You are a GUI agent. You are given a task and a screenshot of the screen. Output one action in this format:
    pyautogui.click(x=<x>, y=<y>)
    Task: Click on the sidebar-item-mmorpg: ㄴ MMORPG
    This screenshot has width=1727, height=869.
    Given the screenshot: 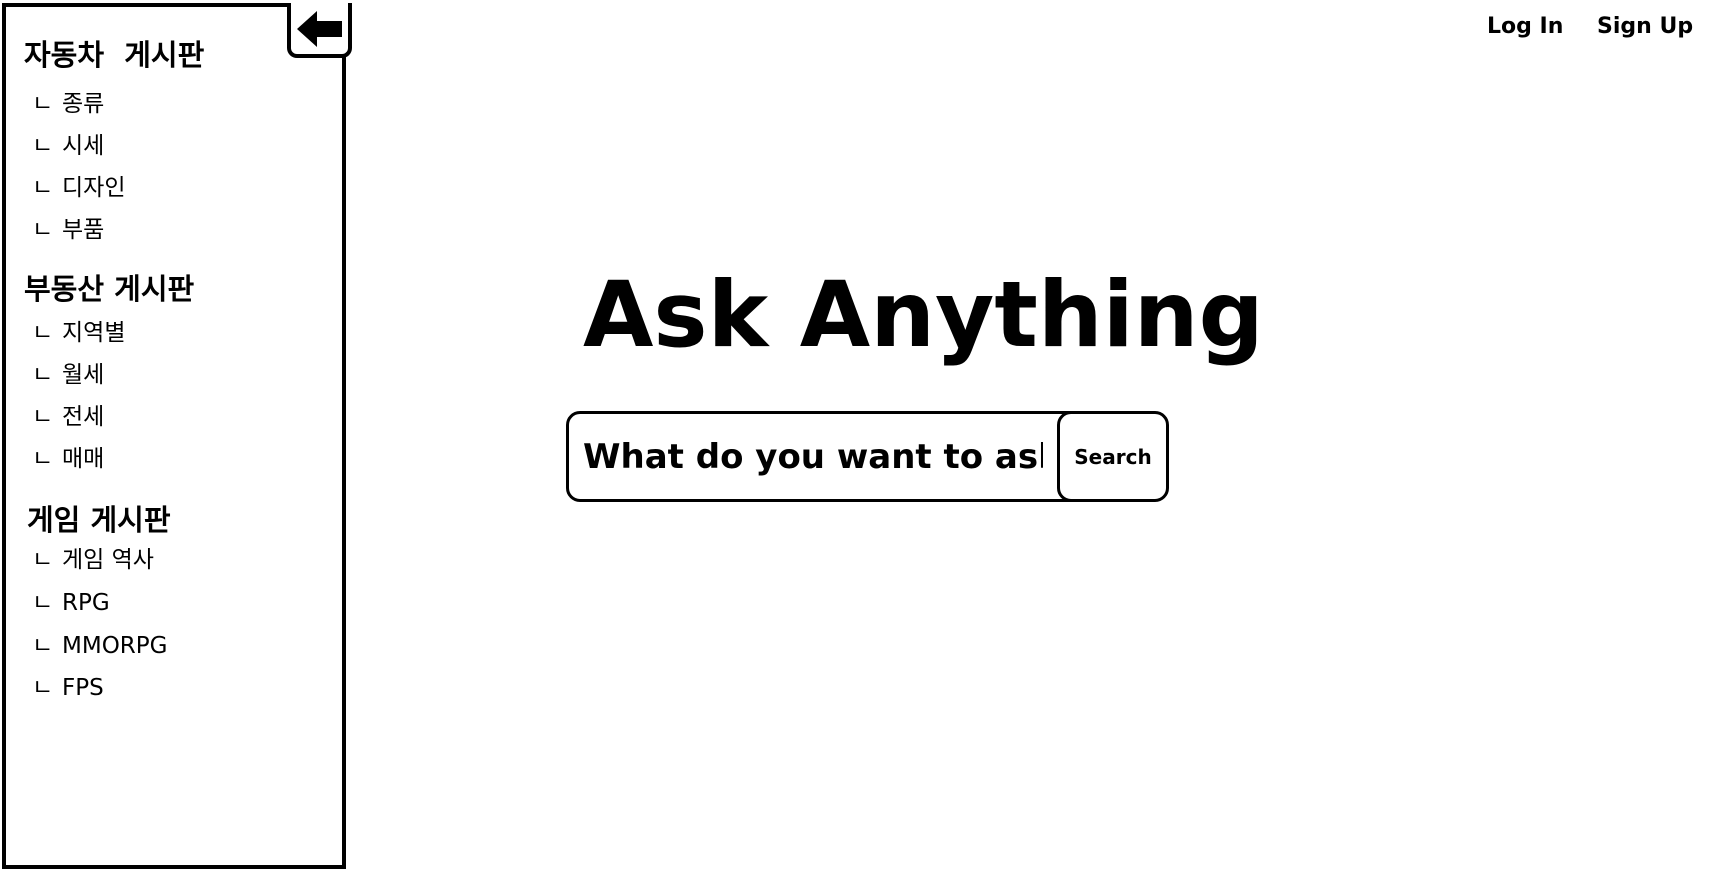 What is the action you would take?
    pyautogui.click(x=99, y=646)
    